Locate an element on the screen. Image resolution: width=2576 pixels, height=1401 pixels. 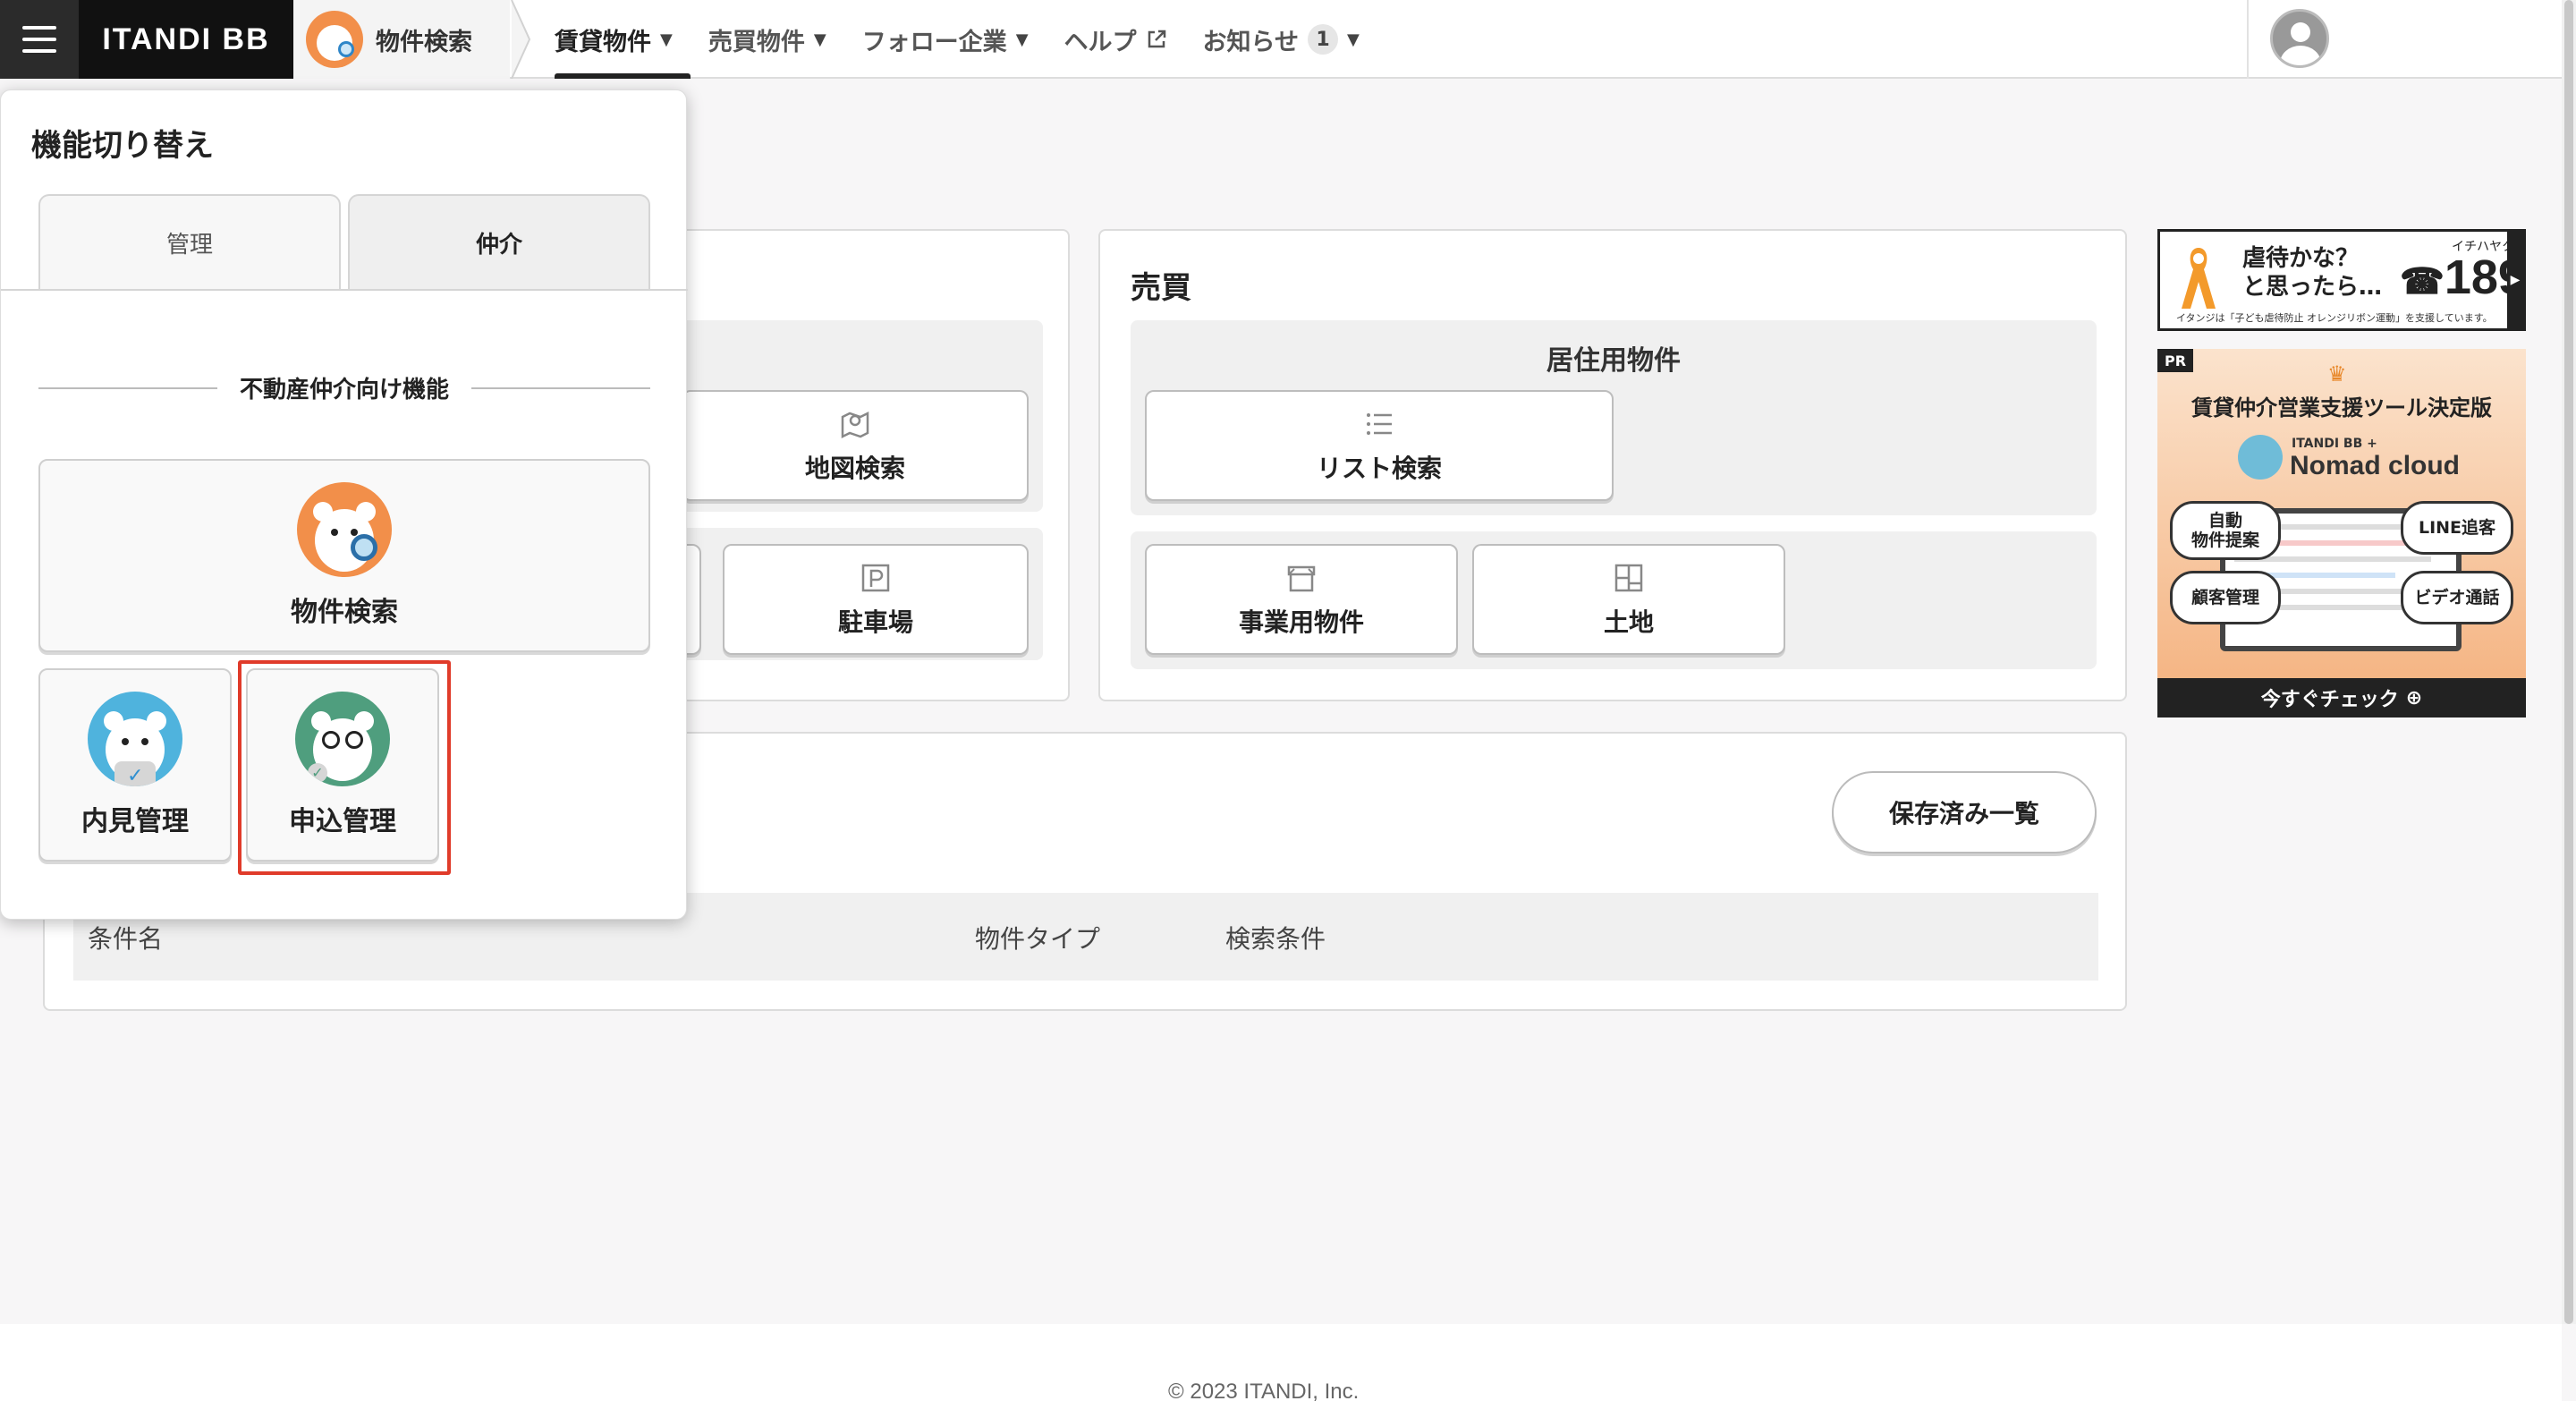
app-logo: ITANDI BB is located at coordinates (186, 39).